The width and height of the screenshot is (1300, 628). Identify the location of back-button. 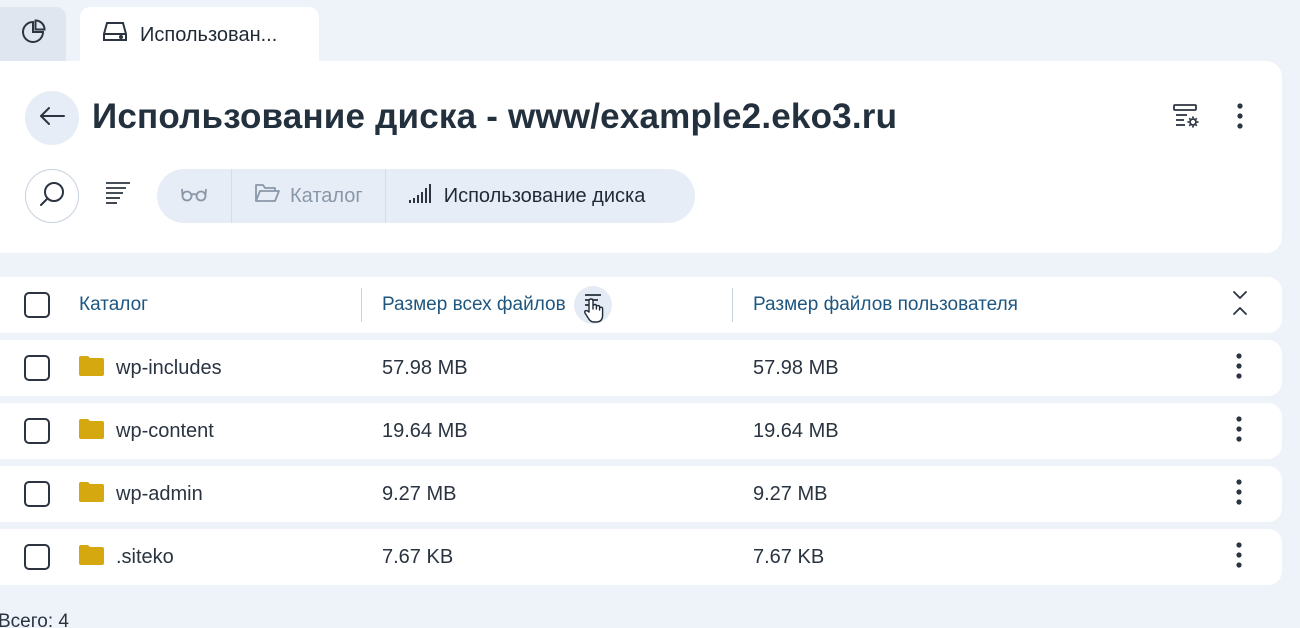
(52, 118).